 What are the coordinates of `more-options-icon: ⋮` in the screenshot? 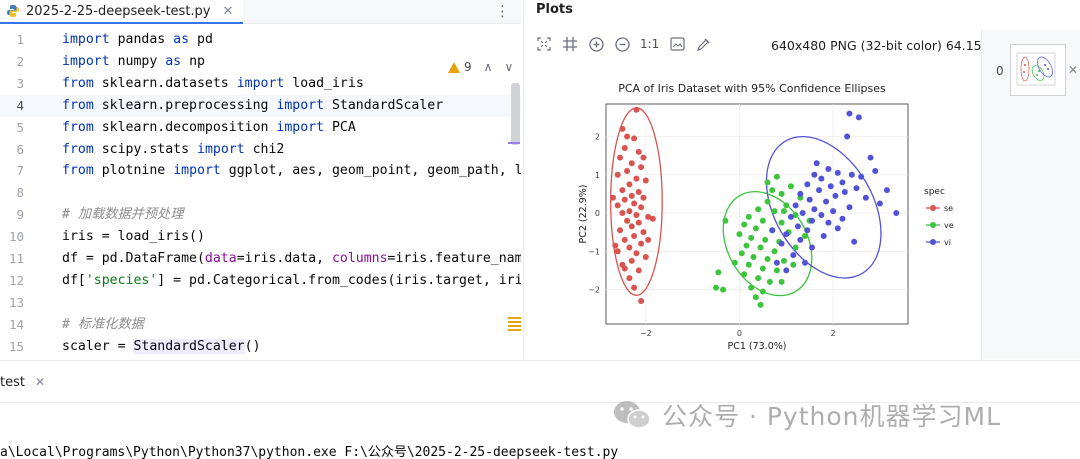 It's located at (502, 11).